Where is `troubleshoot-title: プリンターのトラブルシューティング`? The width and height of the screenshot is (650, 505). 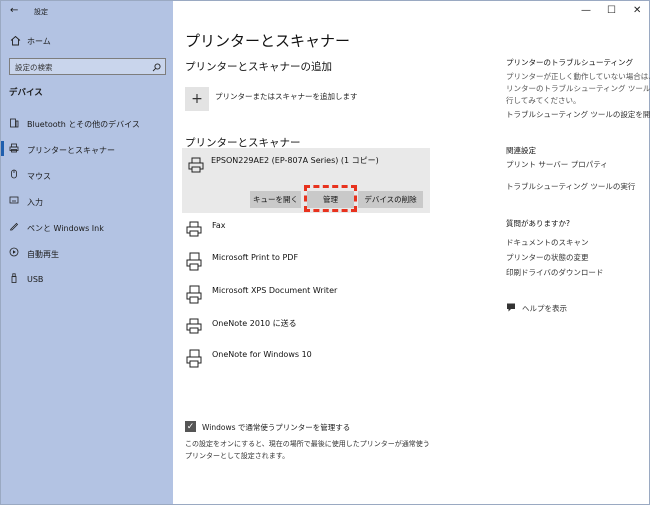
troubleshoot-title: プリンターのトラブルシューティング is located at coordinates (570, 62).